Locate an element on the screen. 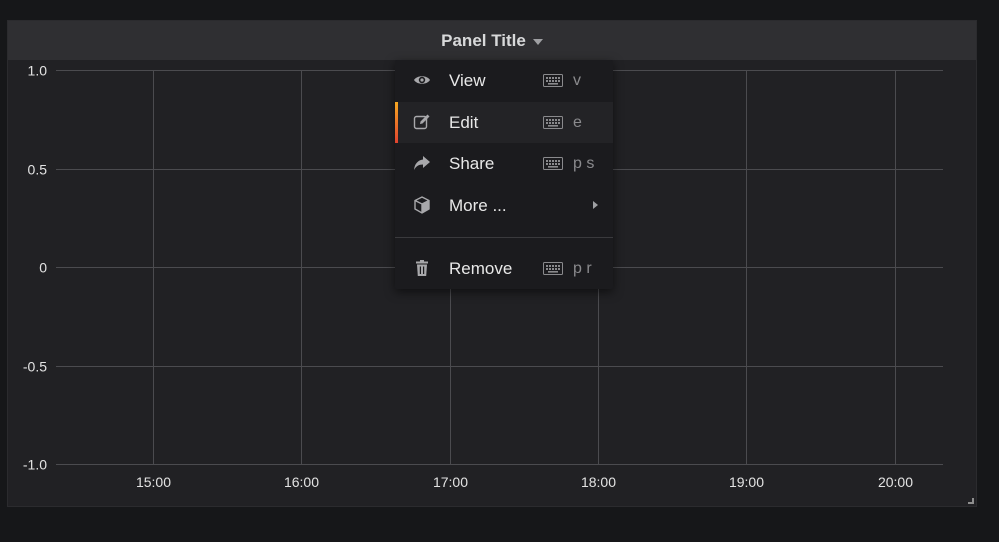  edit-icon is located at coordinates (421, 122).